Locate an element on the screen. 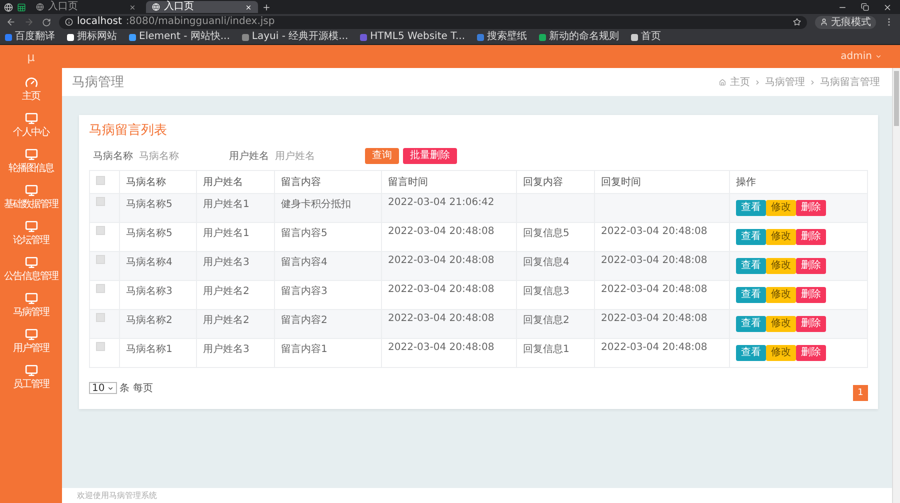 The width and height of the screenshot is (900, 503). breadcrumb-link: 马病留言管理 is located at coordinates (850, 82).